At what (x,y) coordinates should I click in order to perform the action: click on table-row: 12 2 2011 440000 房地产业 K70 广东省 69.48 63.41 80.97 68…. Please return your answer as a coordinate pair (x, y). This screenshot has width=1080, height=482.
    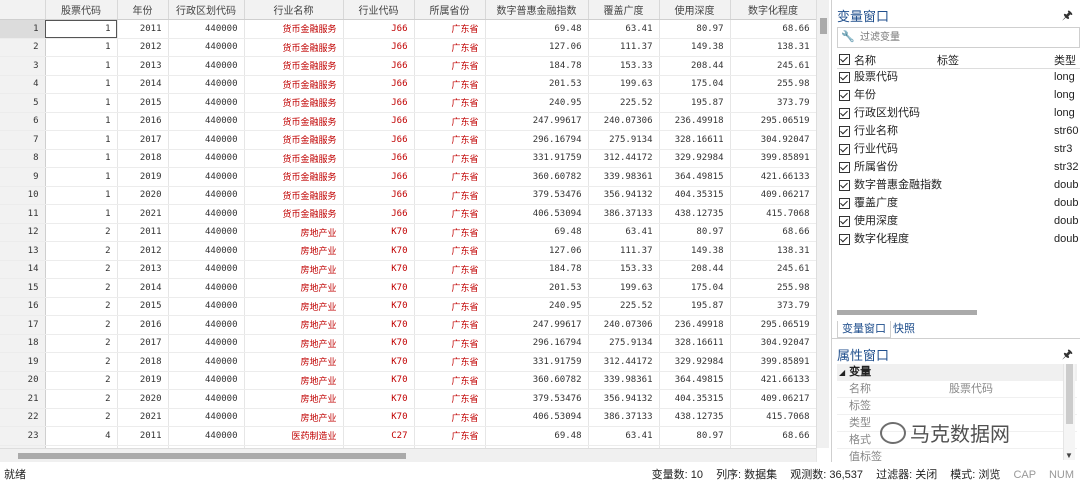
    Looking at the image, I should click on (408, 232).